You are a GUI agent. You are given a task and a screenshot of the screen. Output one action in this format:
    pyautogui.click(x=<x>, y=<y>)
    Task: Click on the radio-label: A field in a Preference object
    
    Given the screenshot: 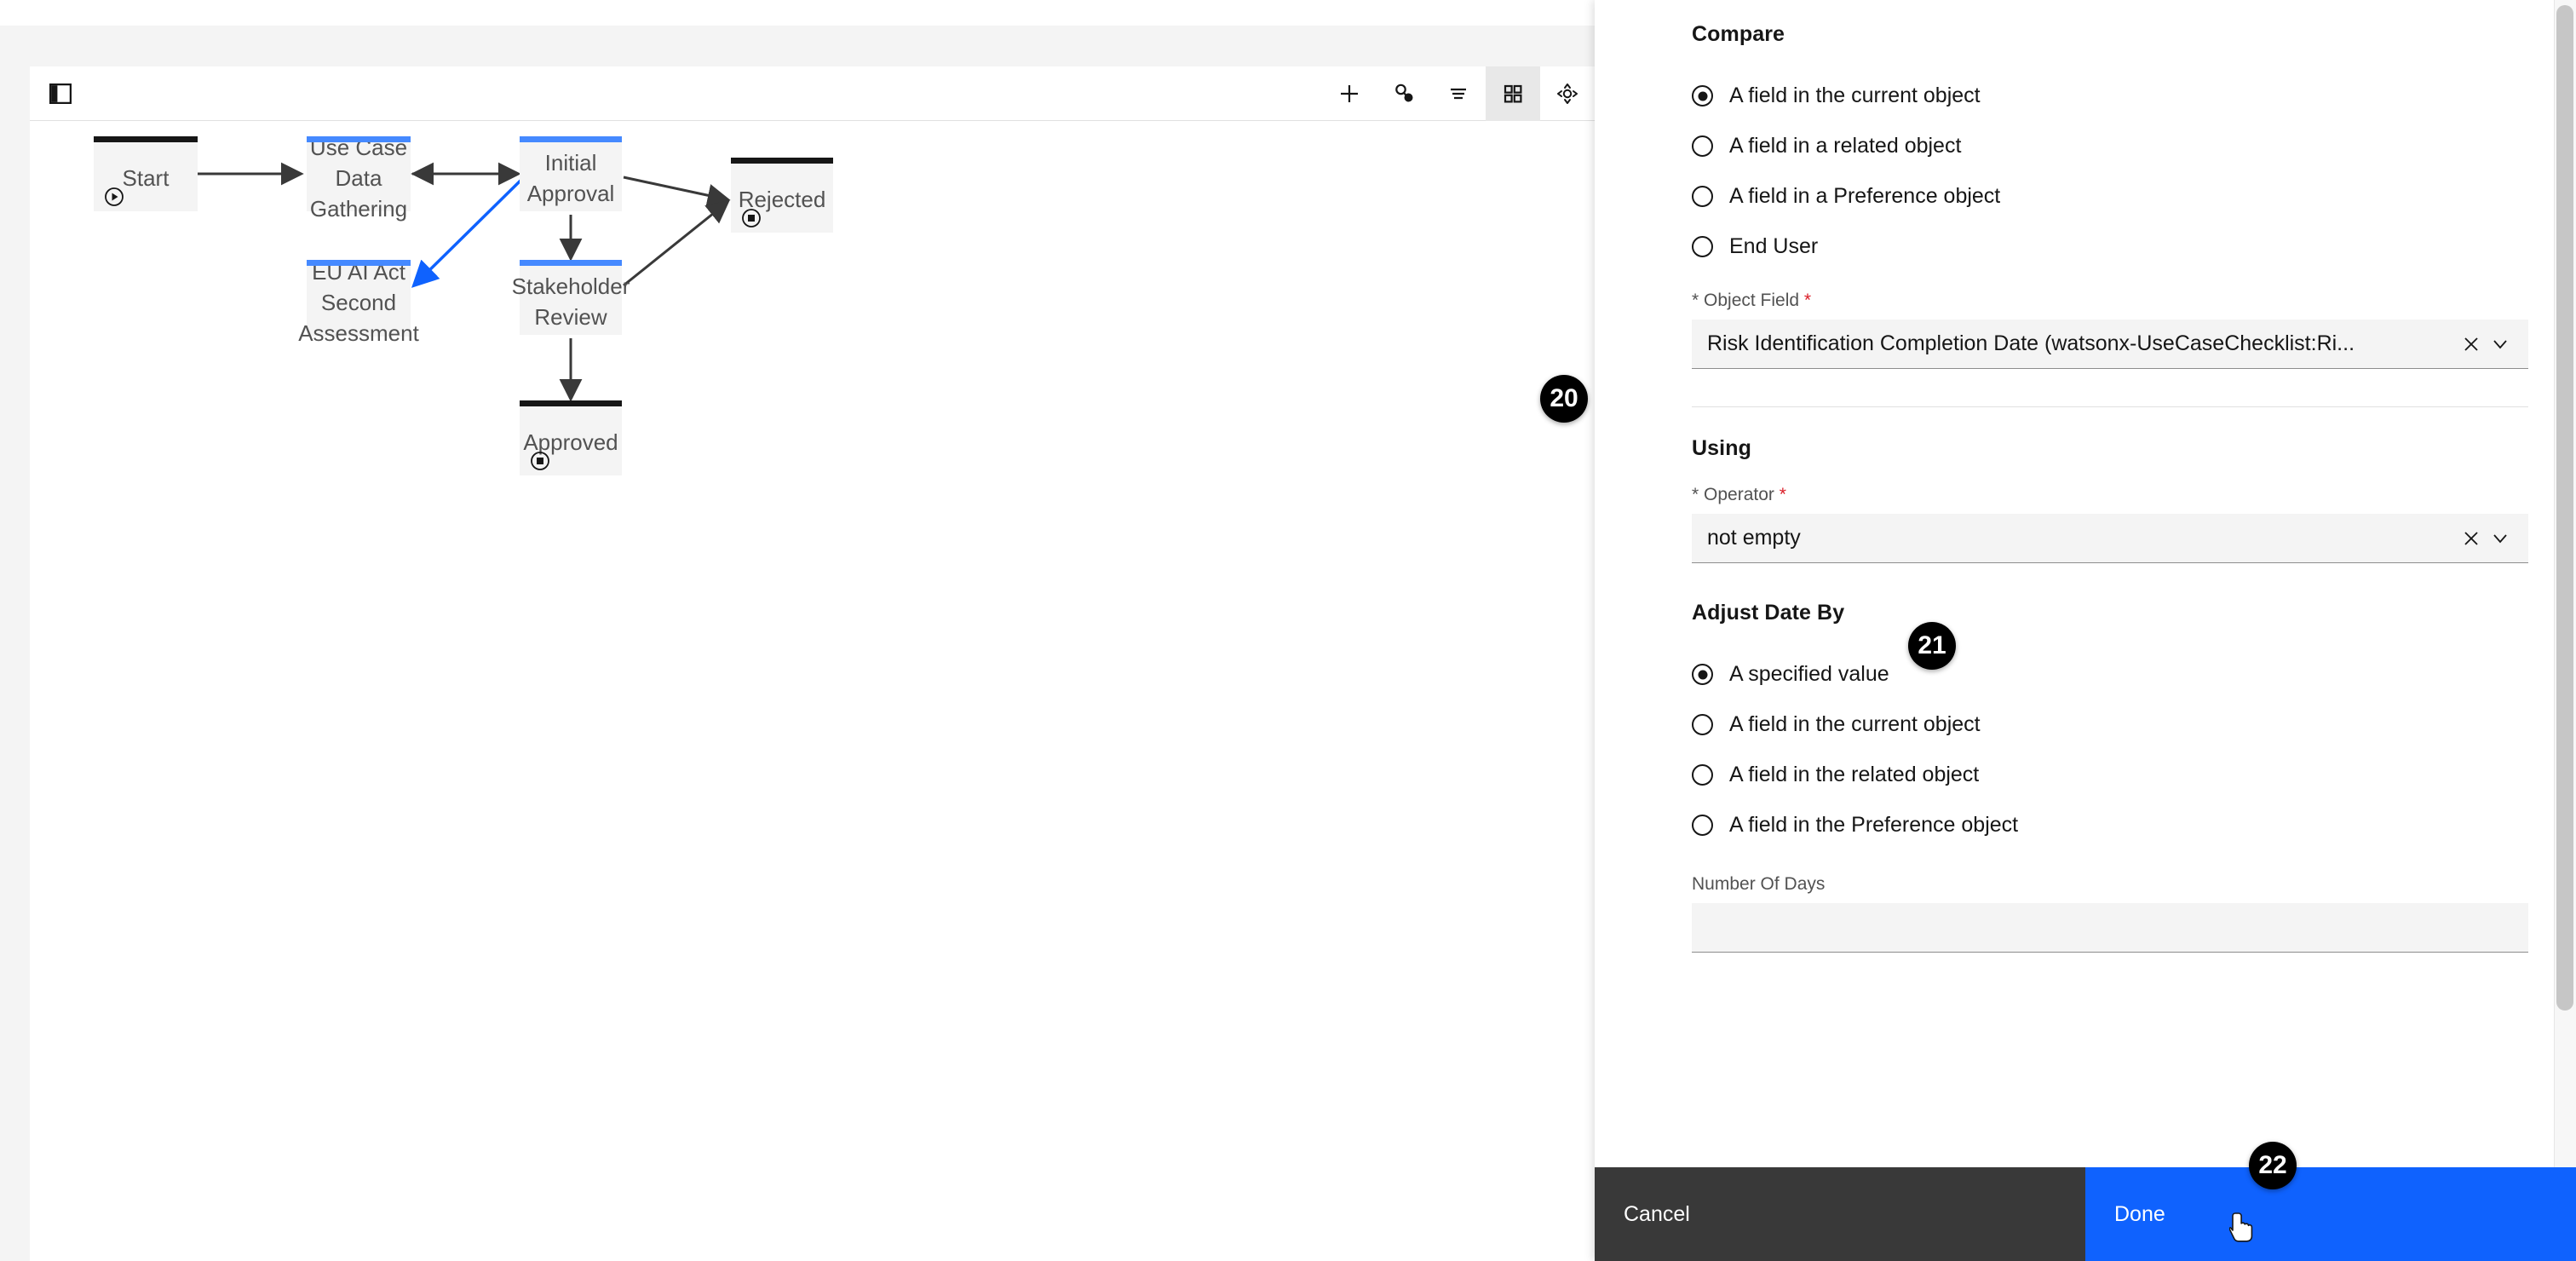 What is the action you would take?
    pyautogui.click(x=1865, y=196)
    